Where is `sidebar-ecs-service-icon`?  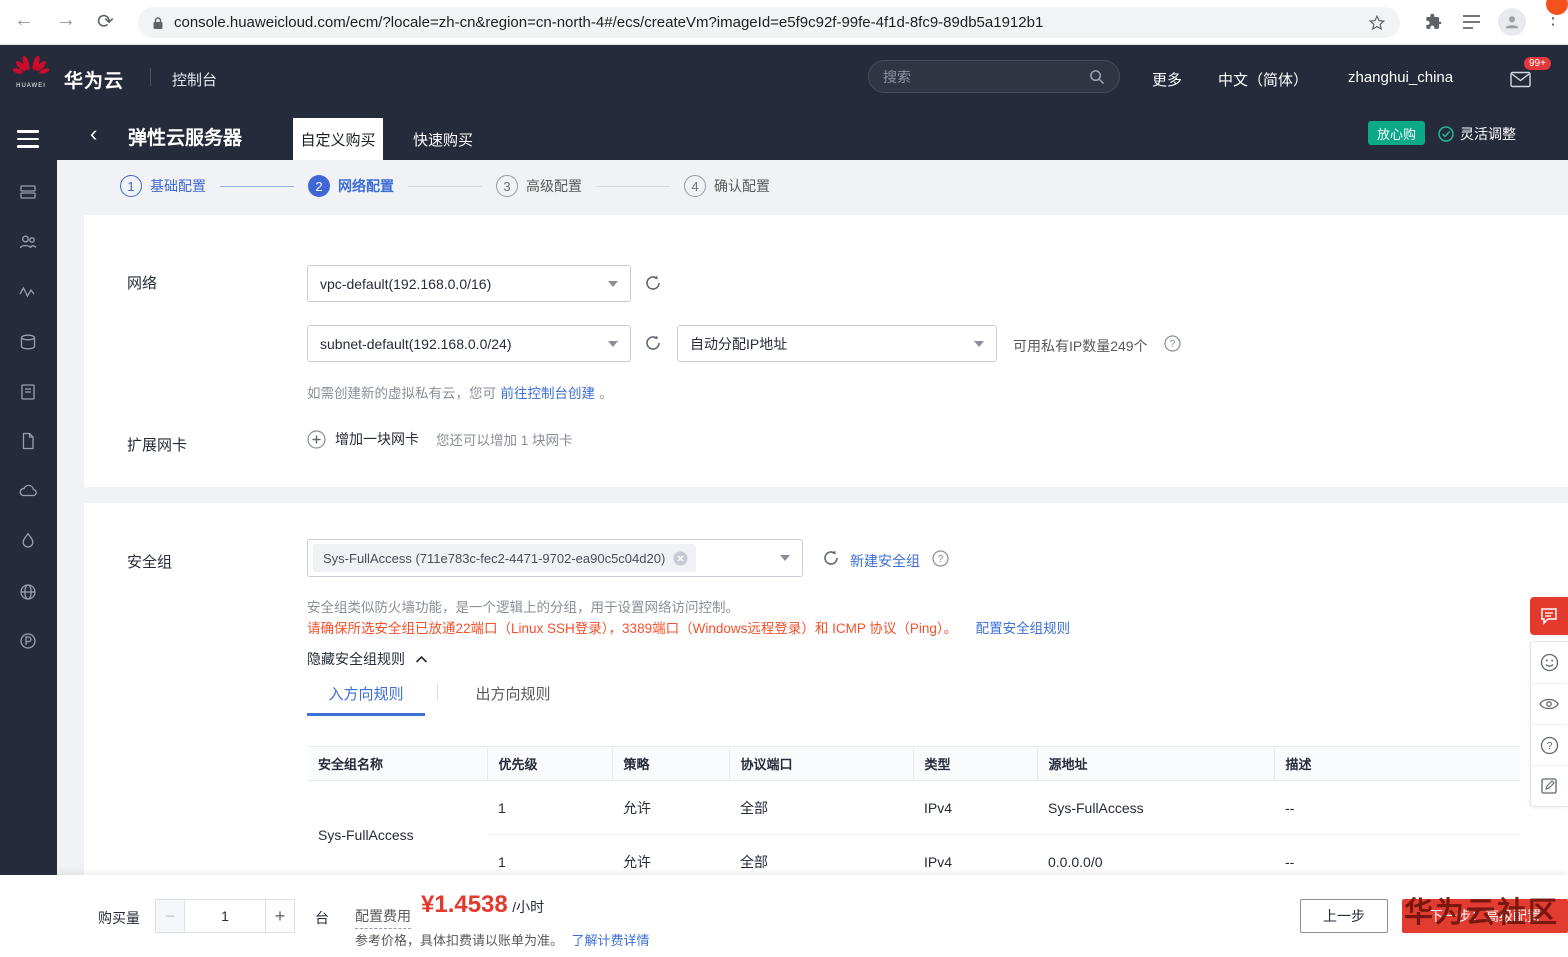
sidebar-ecs-service-icon is located at coordinates (28, 192).